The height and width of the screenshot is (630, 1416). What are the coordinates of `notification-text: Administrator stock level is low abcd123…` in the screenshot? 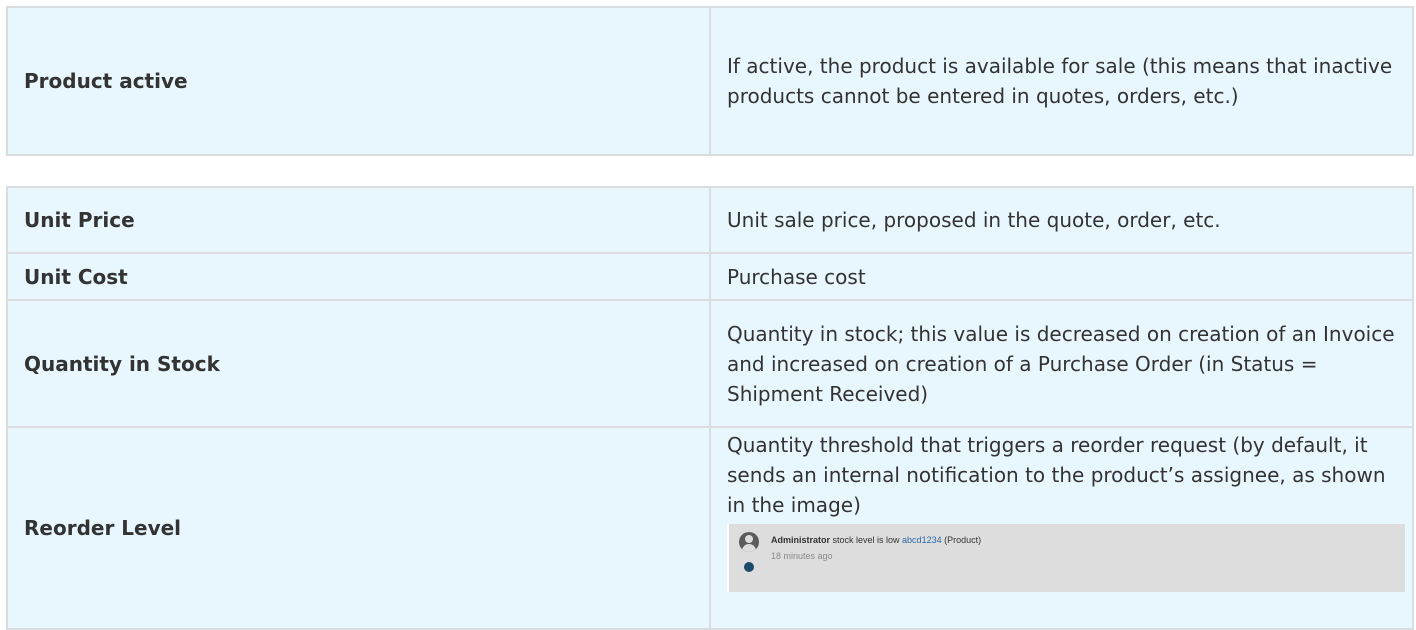 It's located at (876, 540).